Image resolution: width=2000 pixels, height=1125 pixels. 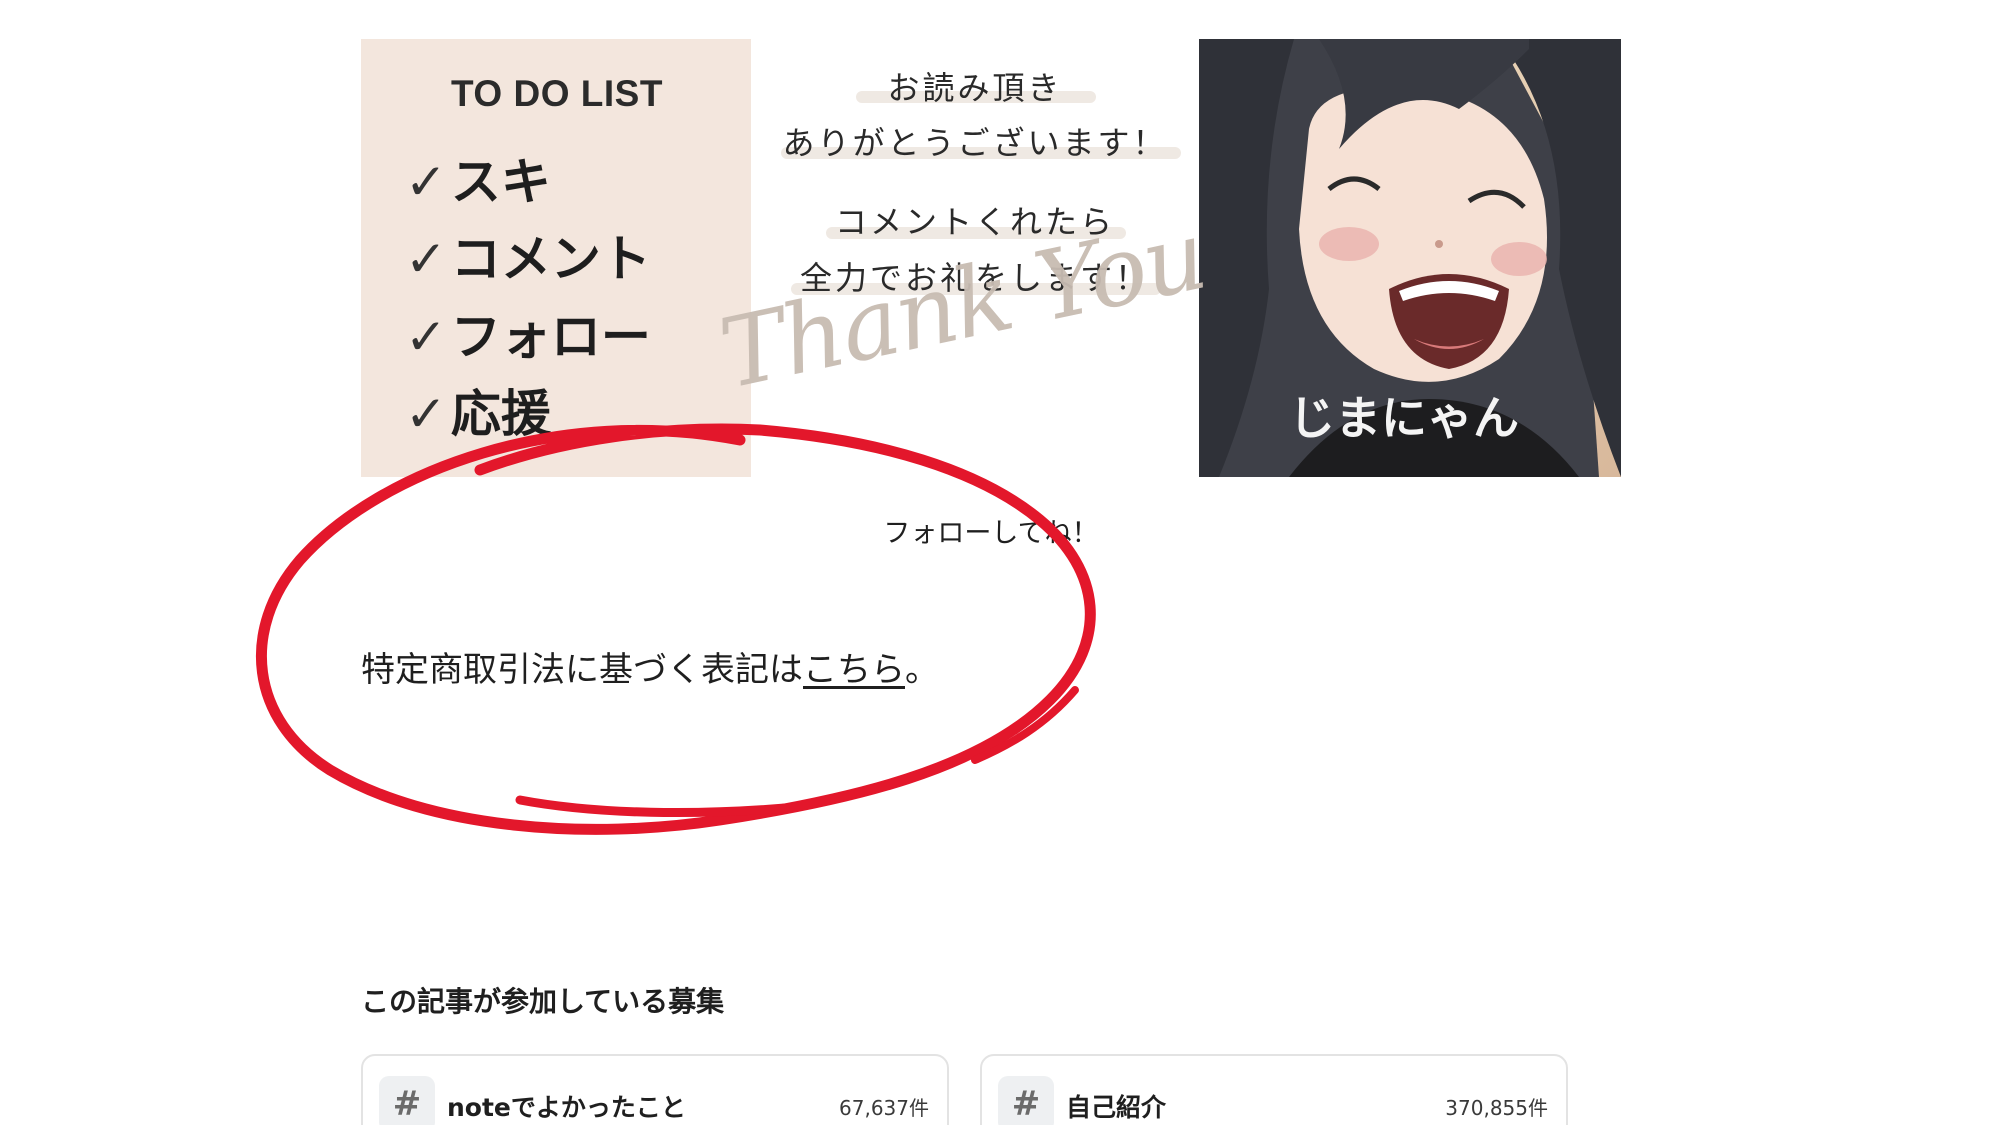 What do you see at coordinates (500, 182) in the screenshot?
I see `todo-item-label: スキ` at bounding box center [500, 182].